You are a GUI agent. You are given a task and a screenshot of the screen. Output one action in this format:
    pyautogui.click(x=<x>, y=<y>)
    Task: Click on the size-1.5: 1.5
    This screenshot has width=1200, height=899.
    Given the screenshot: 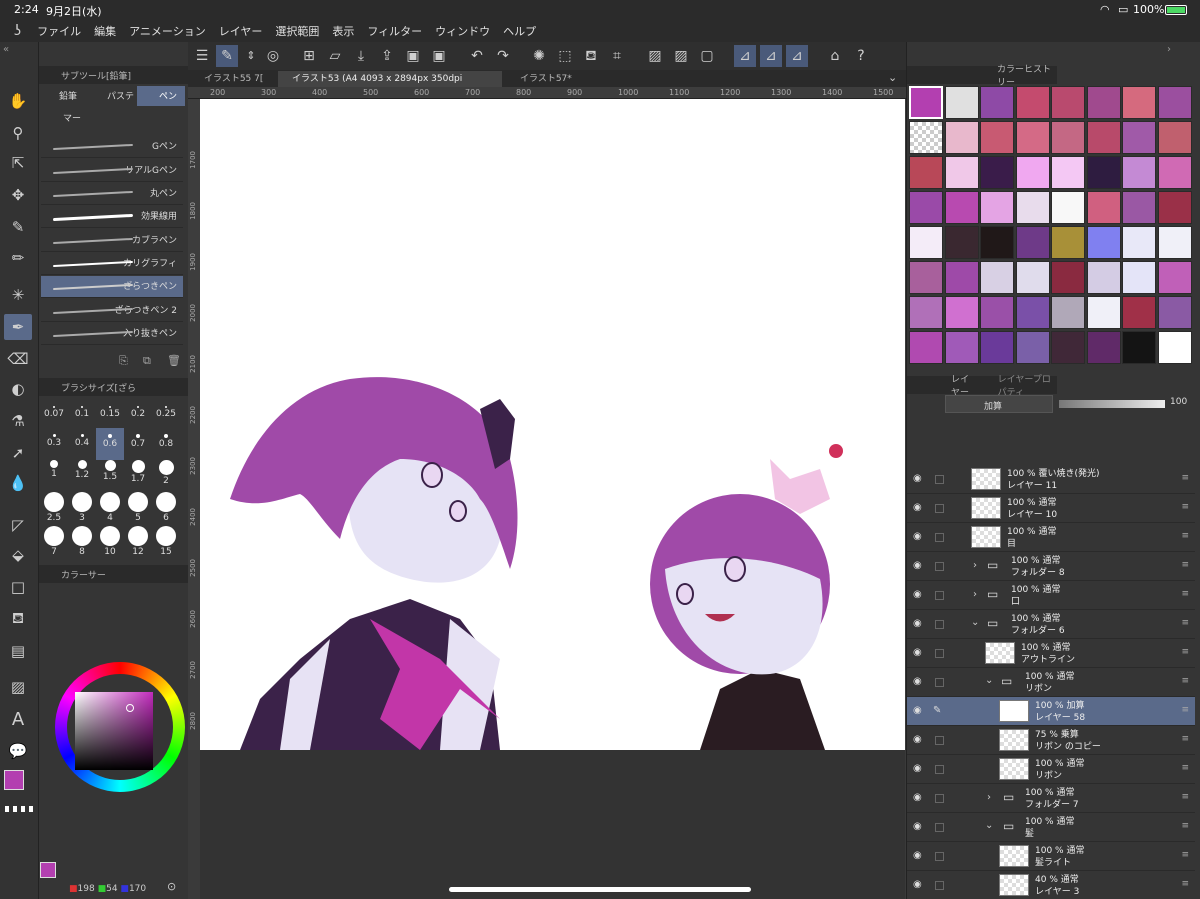 What is the action you would take?
    pyautogui.click(x=110, y=474)
    